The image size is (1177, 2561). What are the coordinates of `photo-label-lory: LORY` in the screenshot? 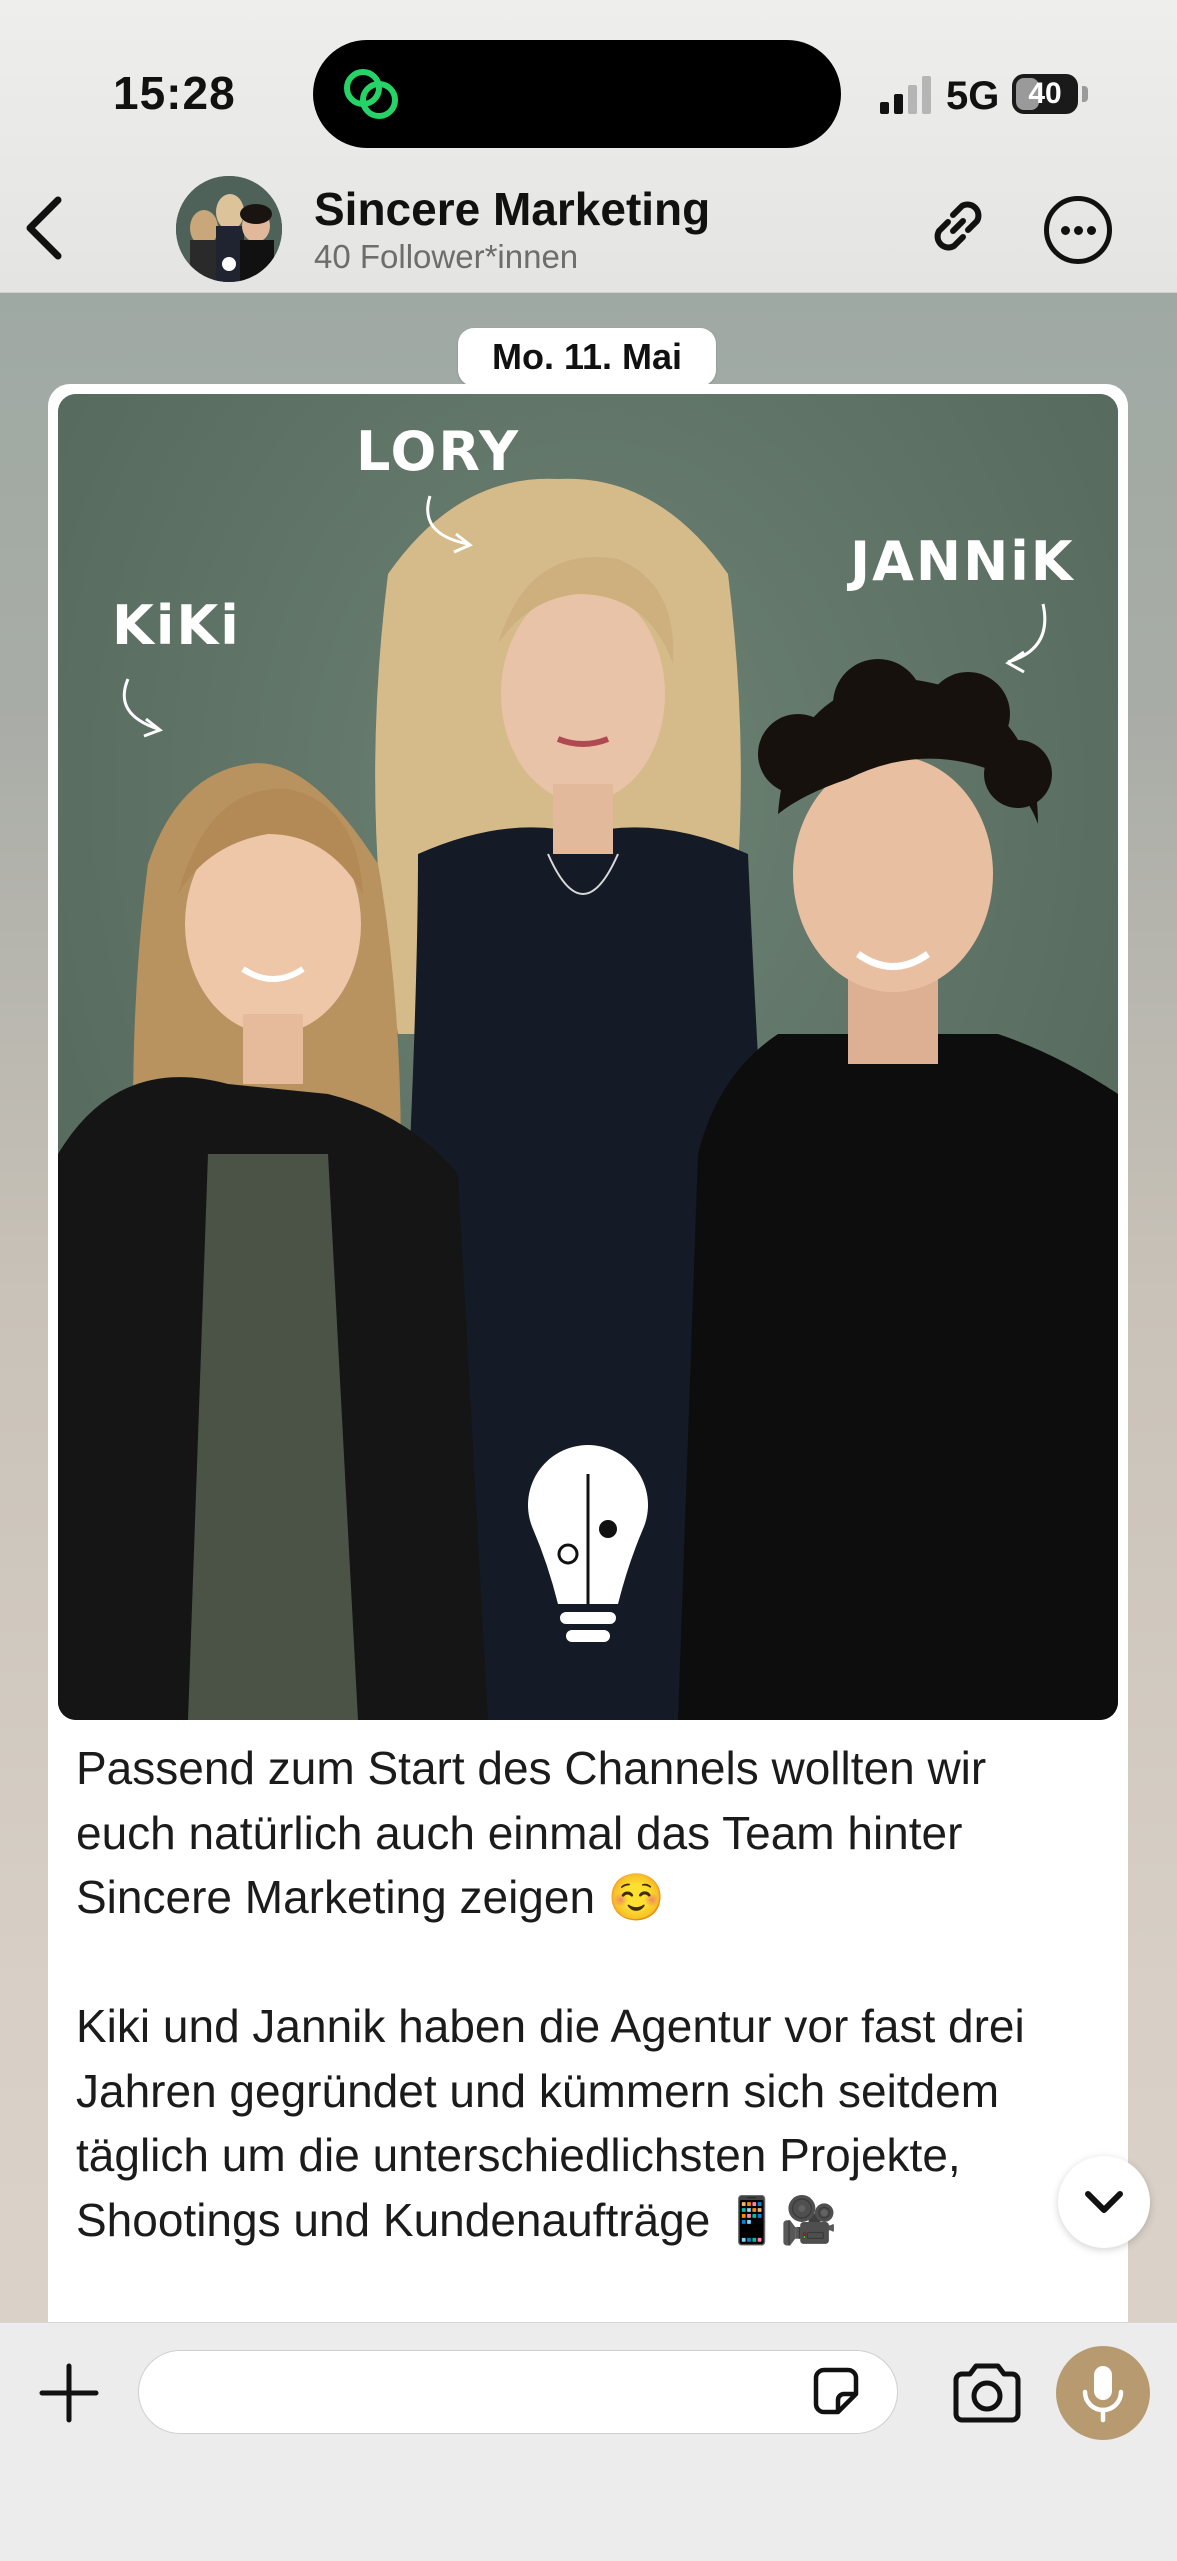 It's located at (438, 451).